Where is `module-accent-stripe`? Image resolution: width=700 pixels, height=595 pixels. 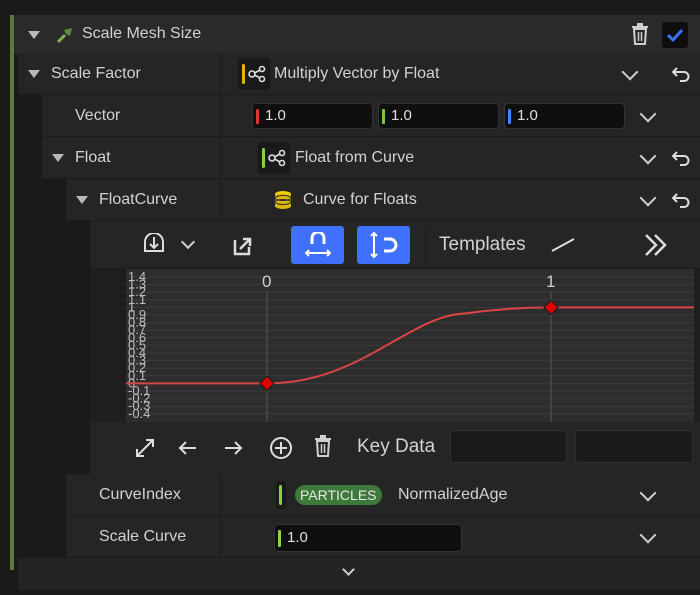 module-accent-stripe is located at coordinates (12, 292).